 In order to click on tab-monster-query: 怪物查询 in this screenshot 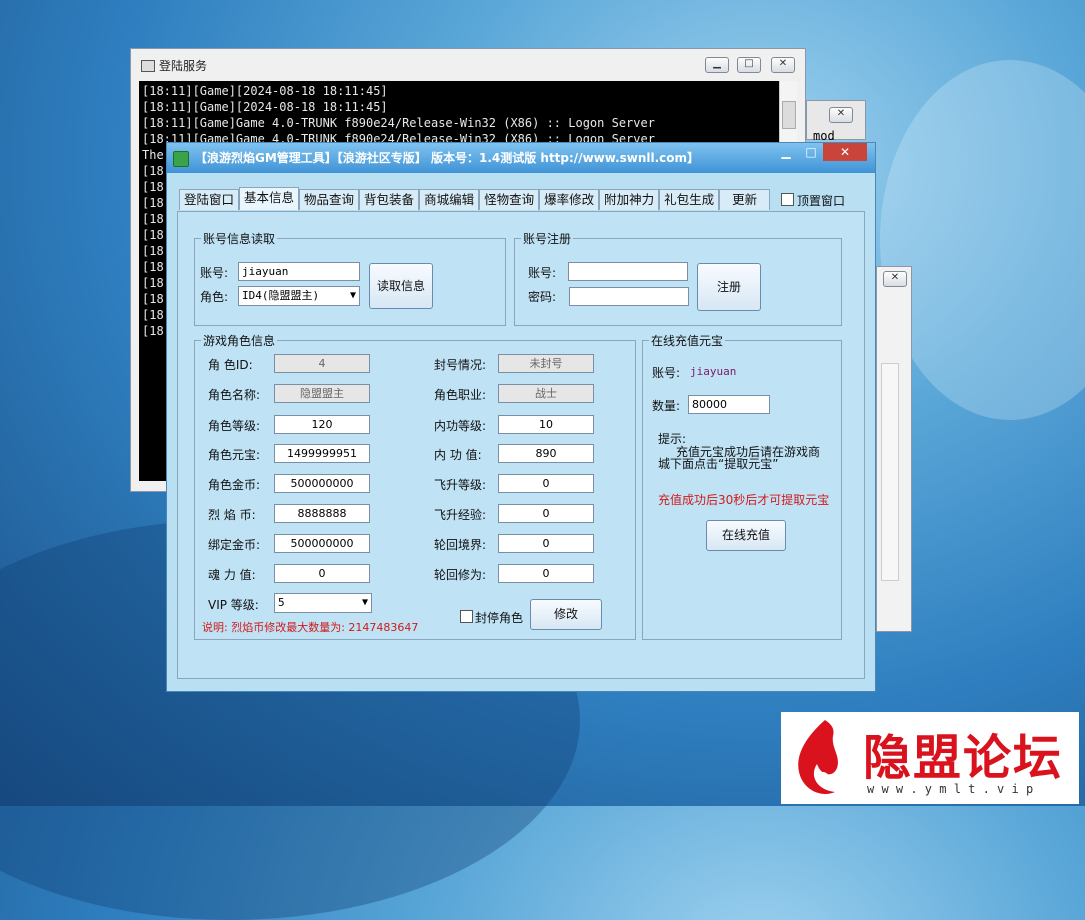, I will do `click(509, 199)`.